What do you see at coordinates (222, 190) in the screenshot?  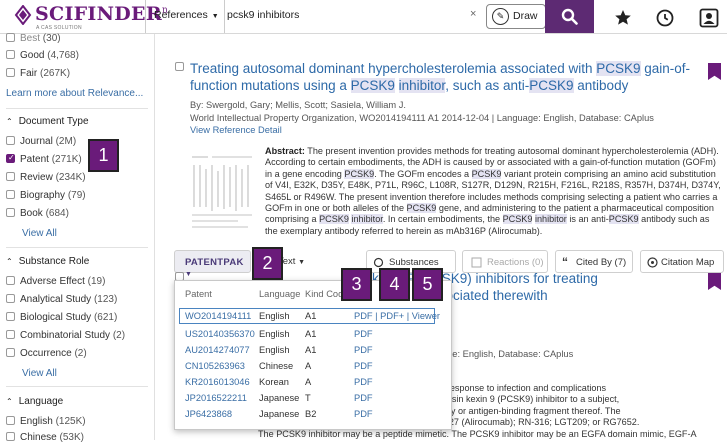 I see `patent-thumbnail` at bounding box center [222, 190].